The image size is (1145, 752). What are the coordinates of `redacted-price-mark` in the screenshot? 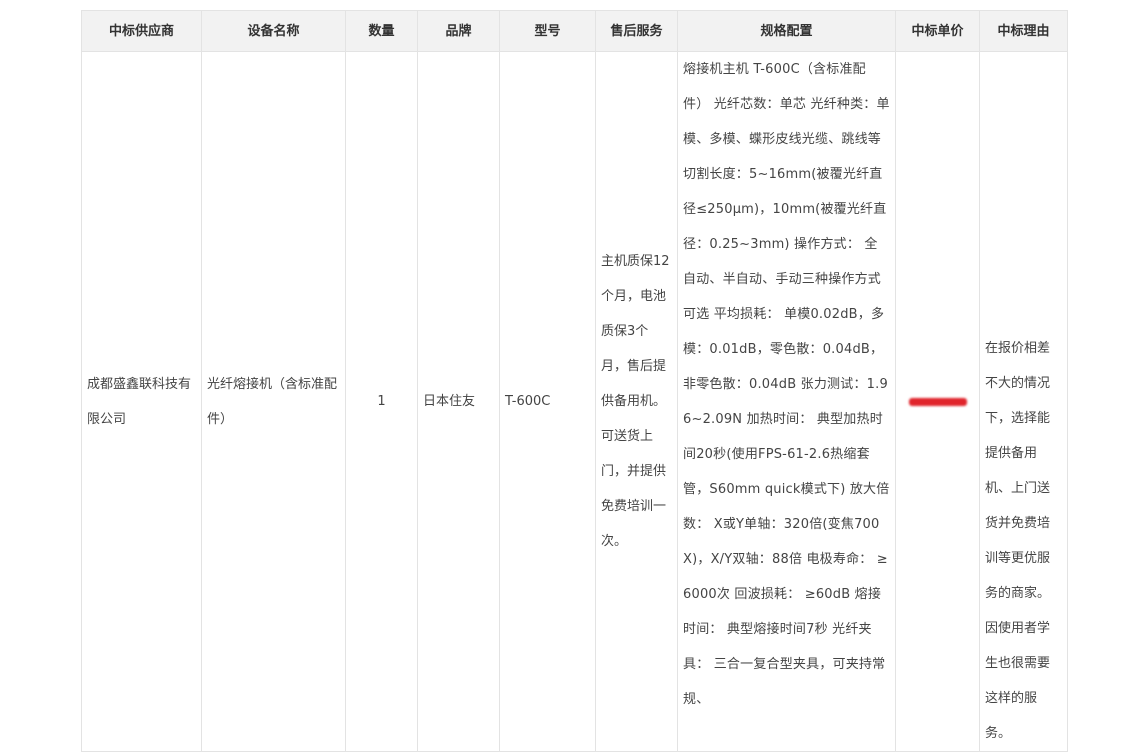 It's located at (937, 401).